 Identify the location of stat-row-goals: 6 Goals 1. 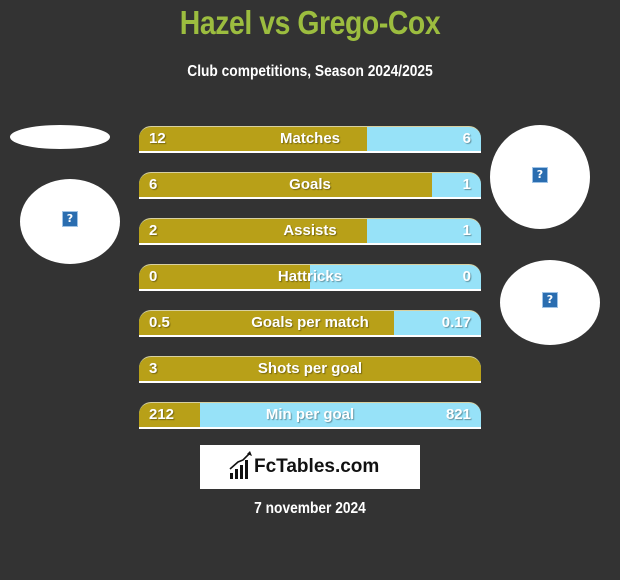
(310, 185).